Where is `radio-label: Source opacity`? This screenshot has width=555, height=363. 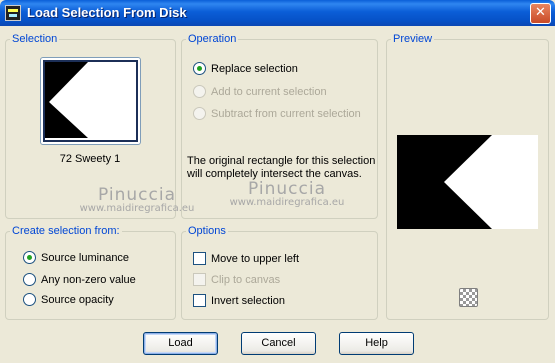
radio-label: Source opacity is located at coordinates (77, 300).